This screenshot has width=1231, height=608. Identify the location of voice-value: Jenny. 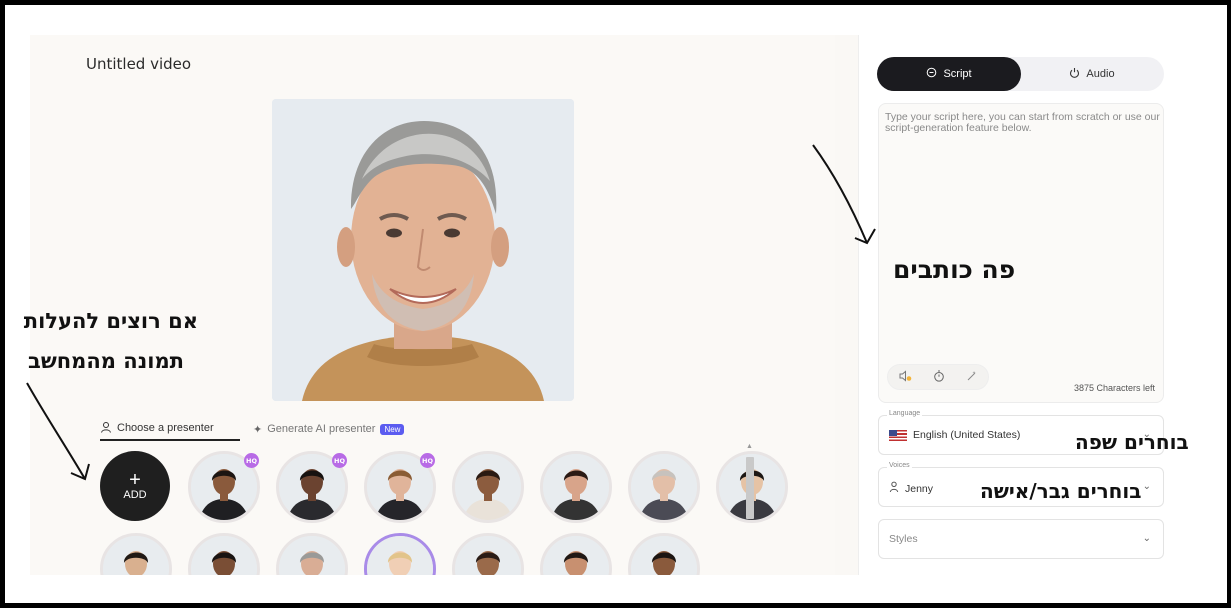
(911, 488).